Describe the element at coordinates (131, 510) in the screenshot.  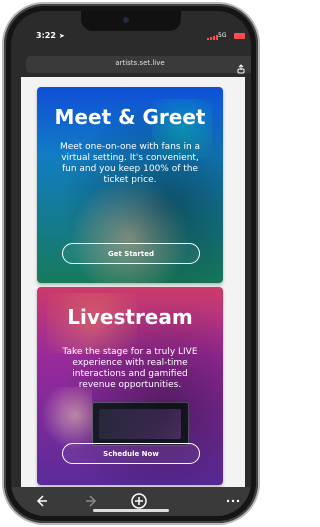
I see `home-indicator` at that location.